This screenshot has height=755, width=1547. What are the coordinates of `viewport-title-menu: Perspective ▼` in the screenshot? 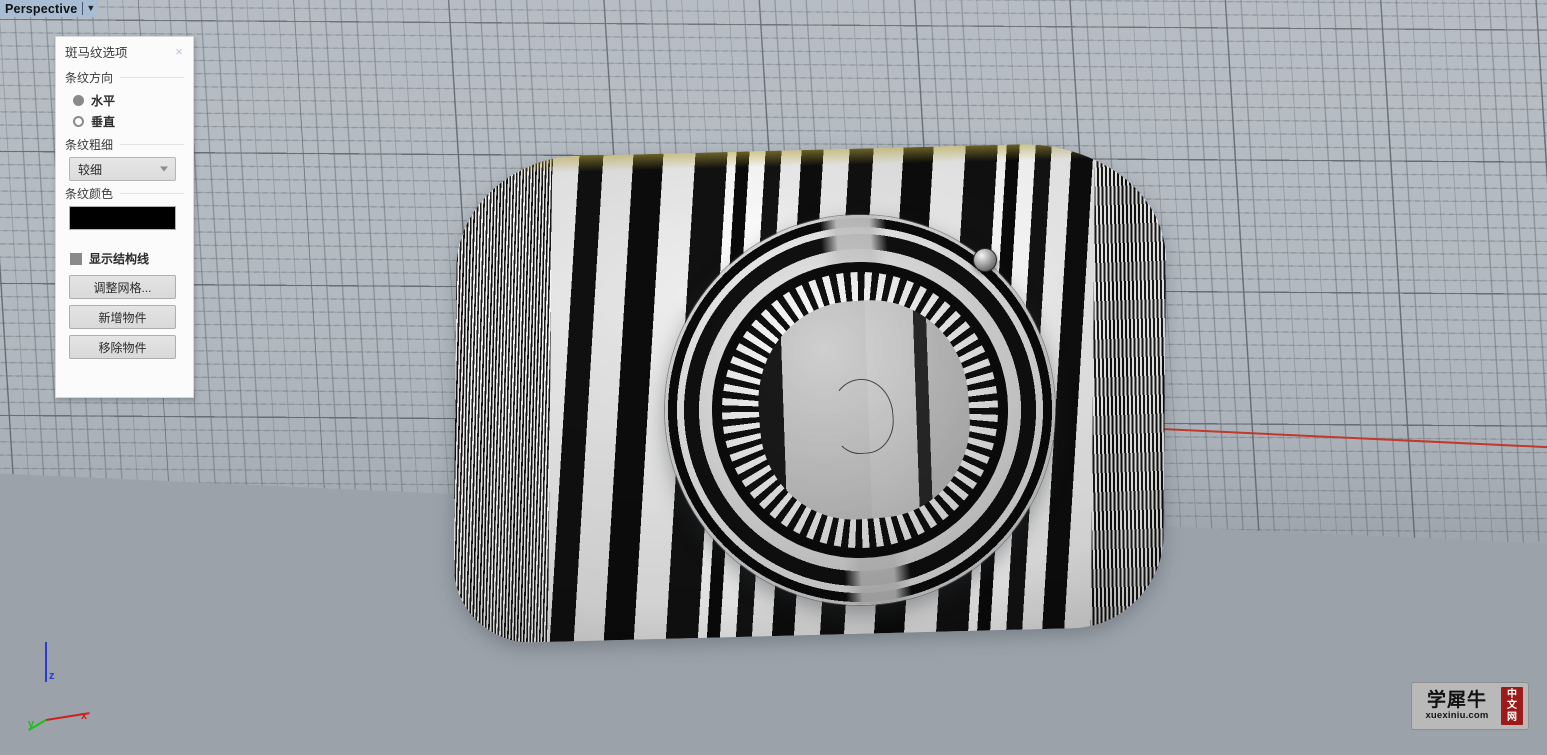 It's located at (49, 8).